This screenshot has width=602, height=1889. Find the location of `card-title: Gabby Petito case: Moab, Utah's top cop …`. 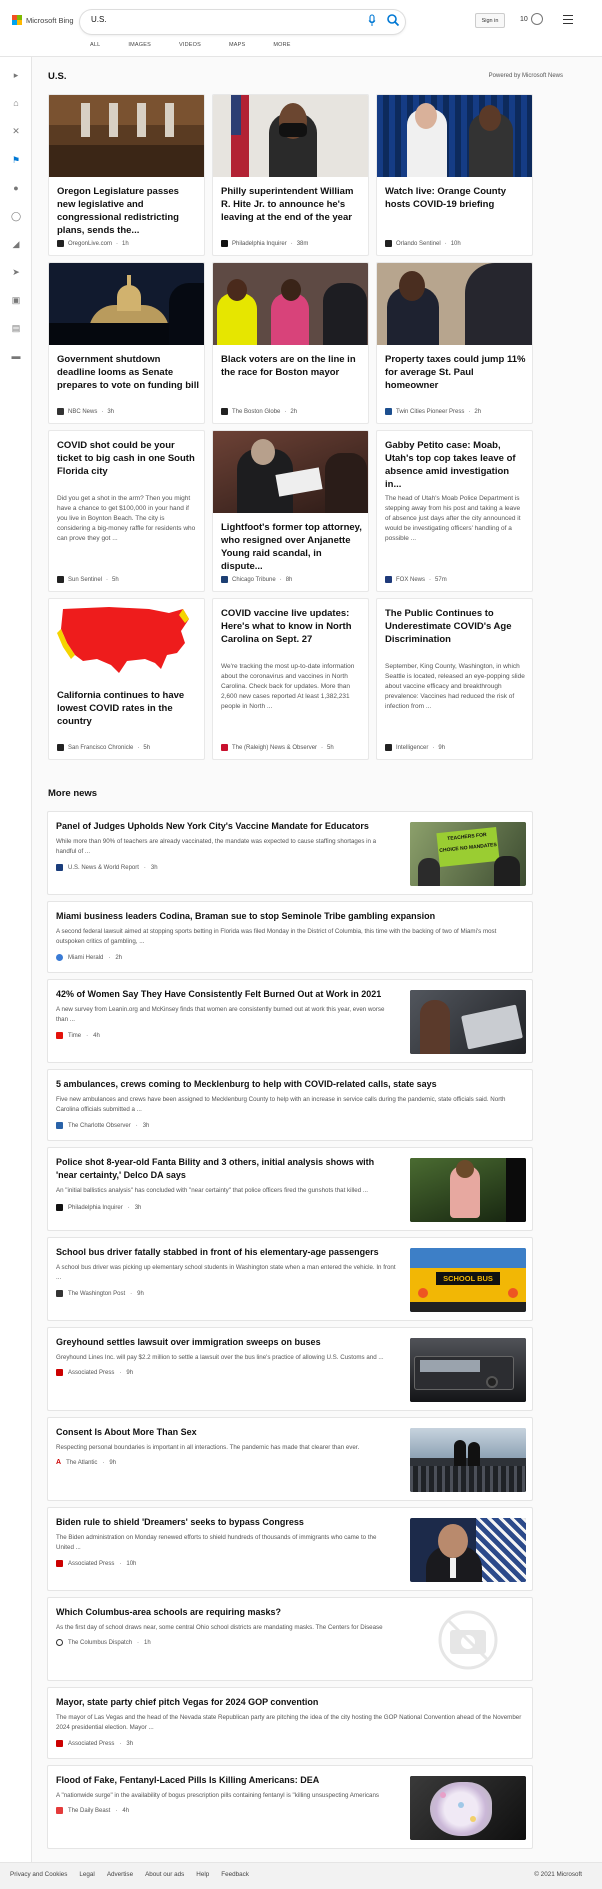

card-title: Gabby Petito case: Moab, Utah's top cop … is located at coordinates (456, 465).